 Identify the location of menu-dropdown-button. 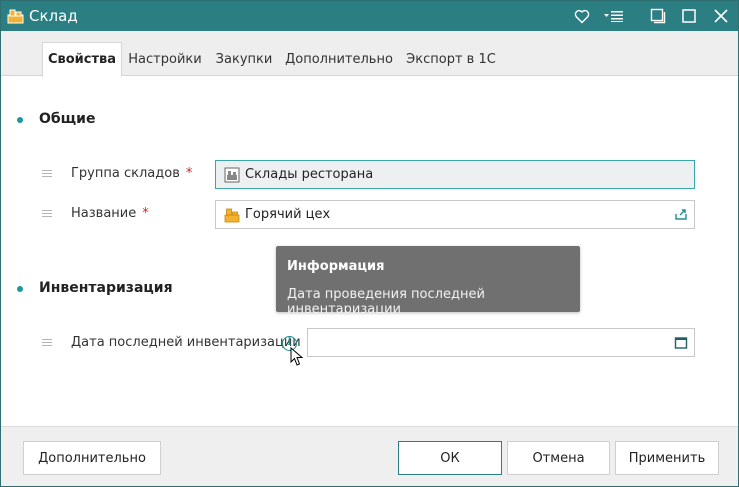
(614, 16).